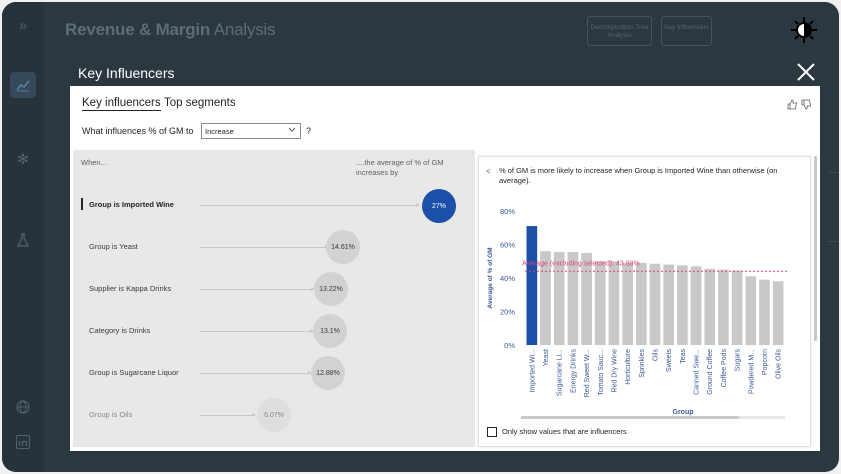 The image size is (841, 474). Describe the element at coordinates (343, 247) in the screenshot. I see `influencer-bubble: 14.61%` at that location.